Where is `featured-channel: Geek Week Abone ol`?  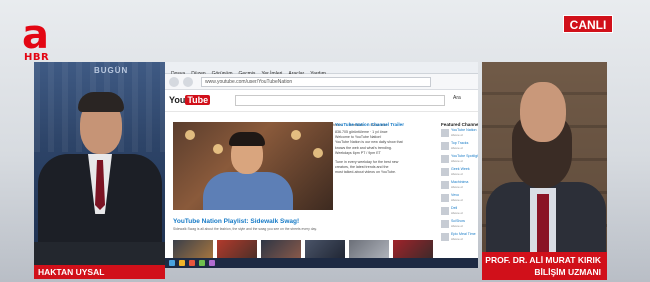 featured-channel: Geek Week Abone ol is located at coordinates (459, 172).